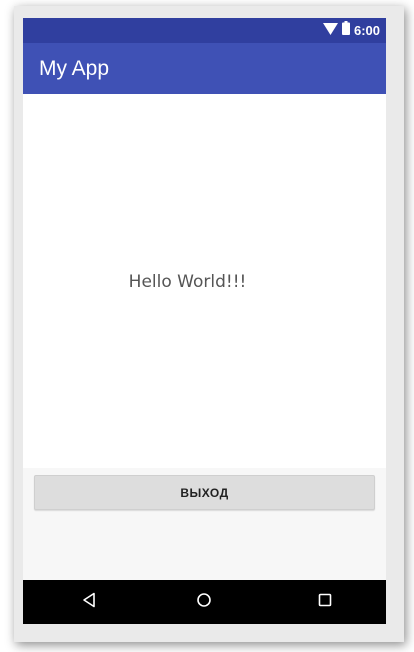  I want to click on app-bar: My App, so click(204, 68).